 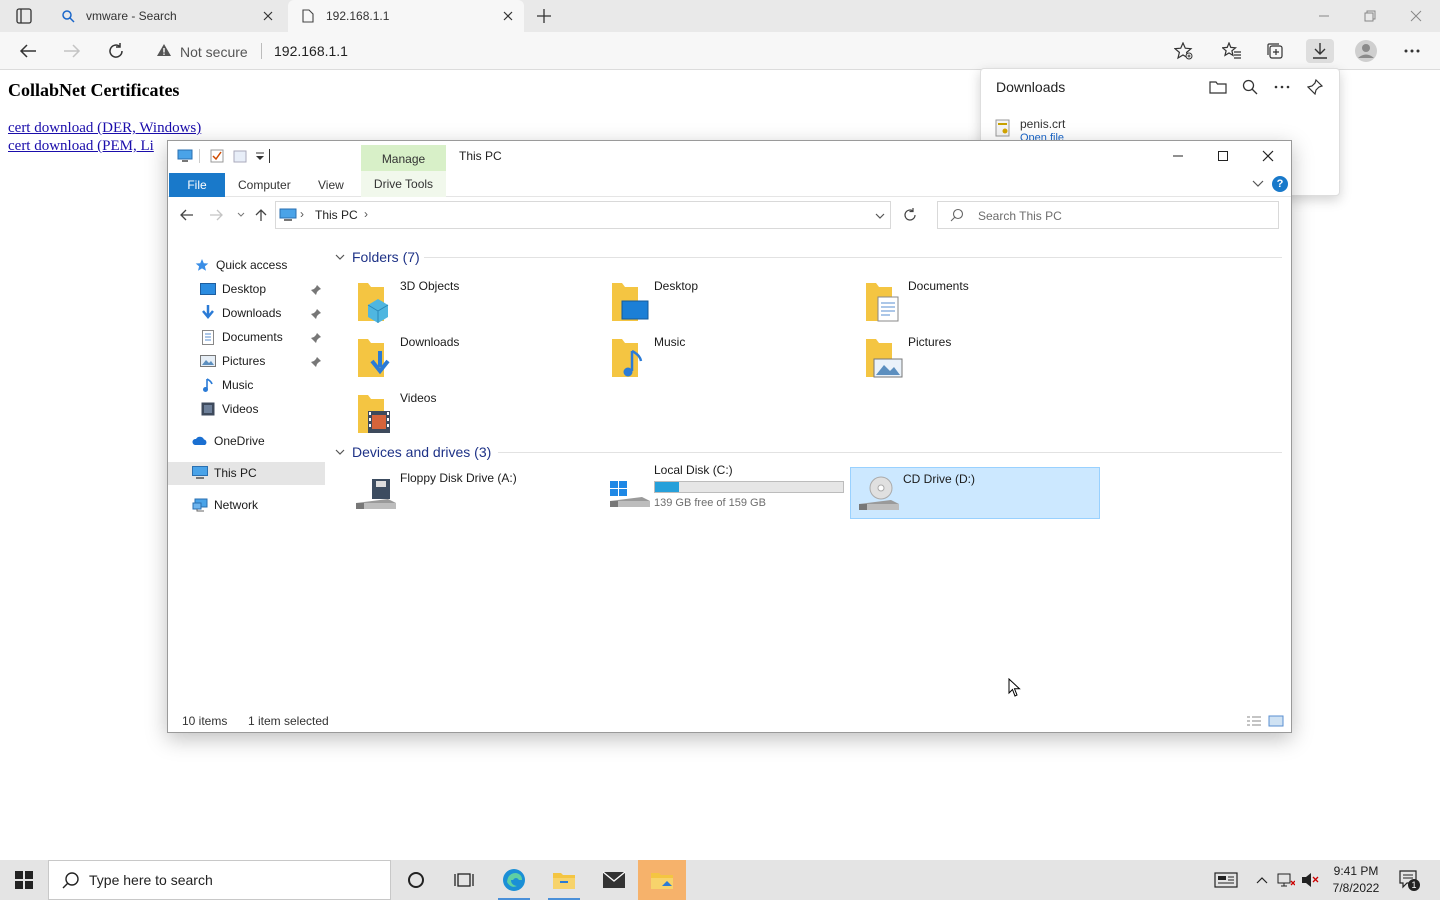 What do you see at coordinates (219, 880) in the screenshot?
I see `taskbar-search-input: Type here to search` at bounding box center [219, 880].